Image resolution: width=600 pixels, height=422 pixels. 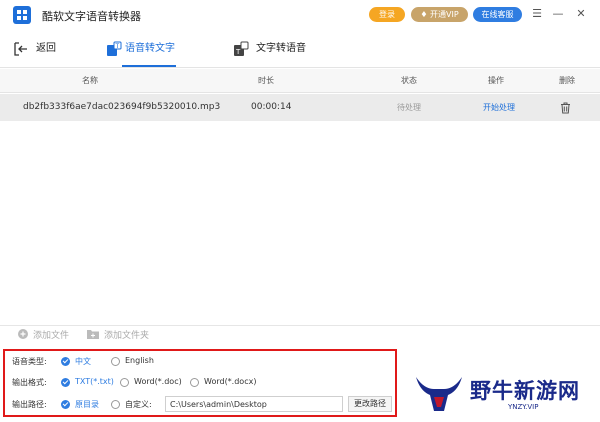 I want to click on radio-chinese, so click(x=65, y=361).